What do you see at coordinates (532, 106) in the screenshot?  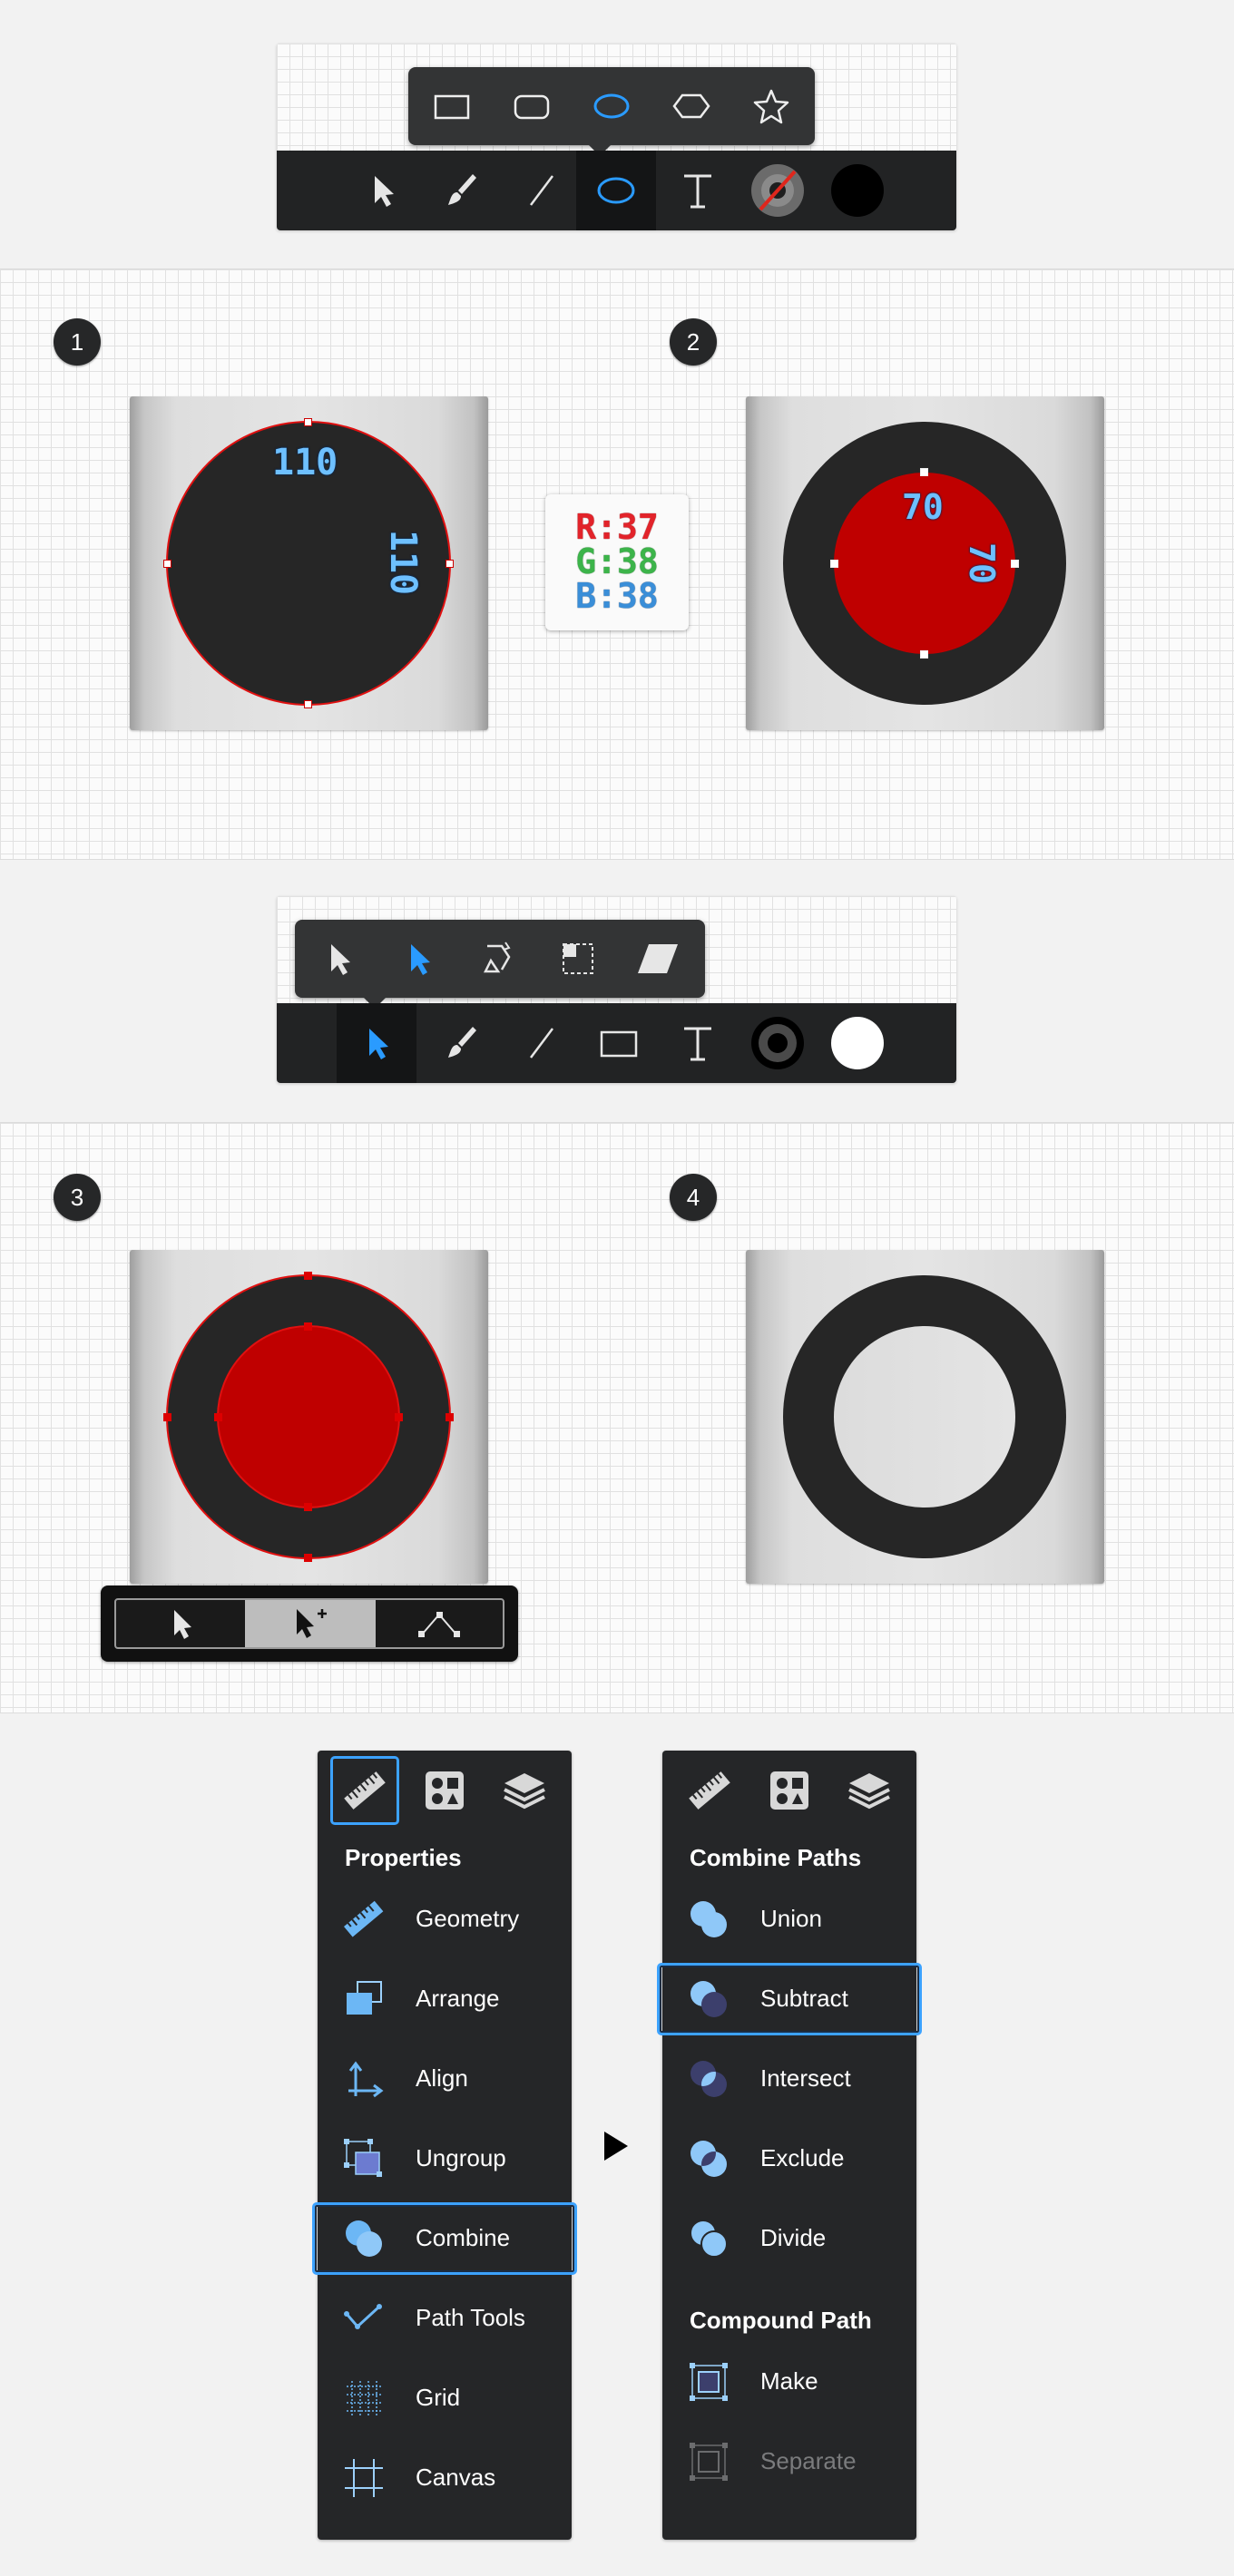 I see `rounded-rectangle-shape-icon` at bounding box center [532, 106].